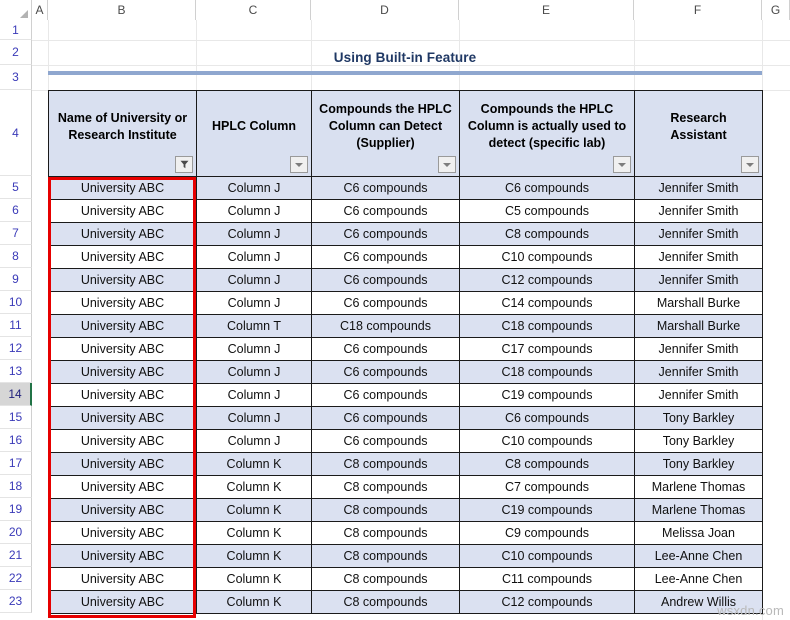 Image resolution: width=790 pixels, height=620 pixels. I want to click on filter-button-lab-compounds, so click(622, 164).